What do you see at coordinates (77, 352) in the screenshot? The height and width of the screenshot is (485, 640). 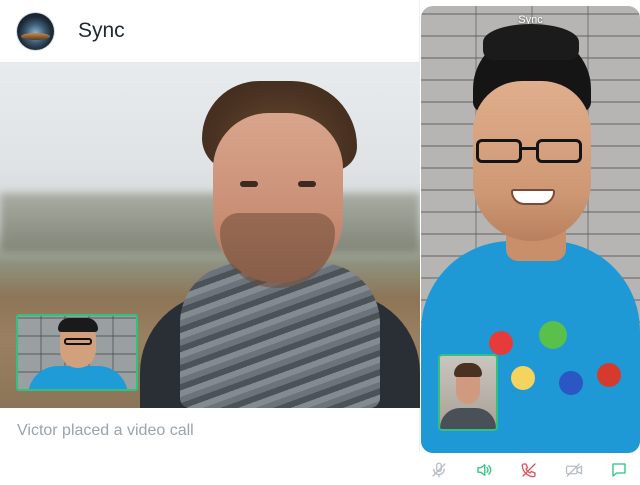 I see `self-video-thumbnail` at bounding box center [77, 352].